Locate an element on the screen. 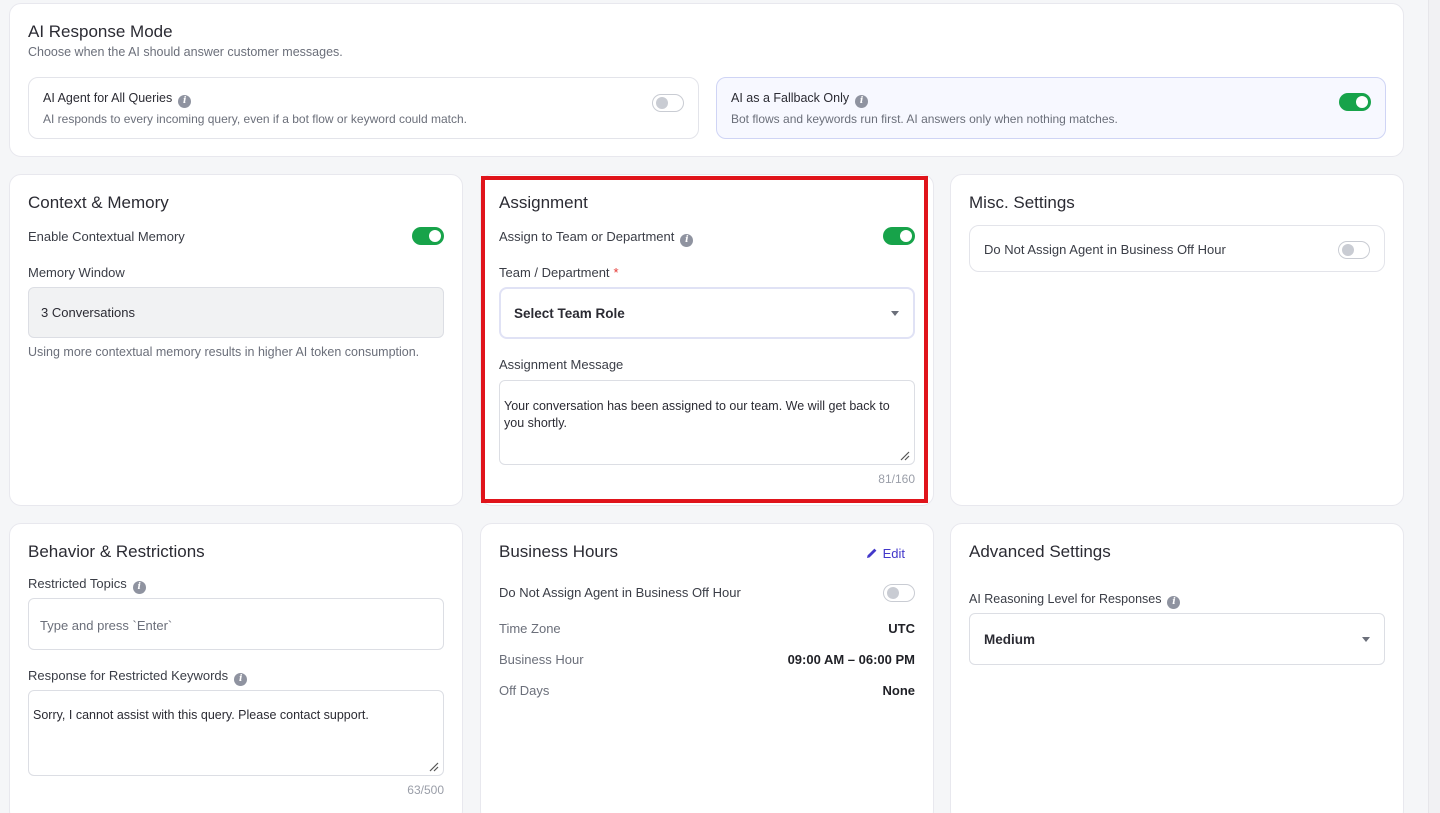 Image resolution: width=1440 pixels, height=813 pixels. mode-option-title: AI as a Fallback Only i is located at coordinates (800, 99).